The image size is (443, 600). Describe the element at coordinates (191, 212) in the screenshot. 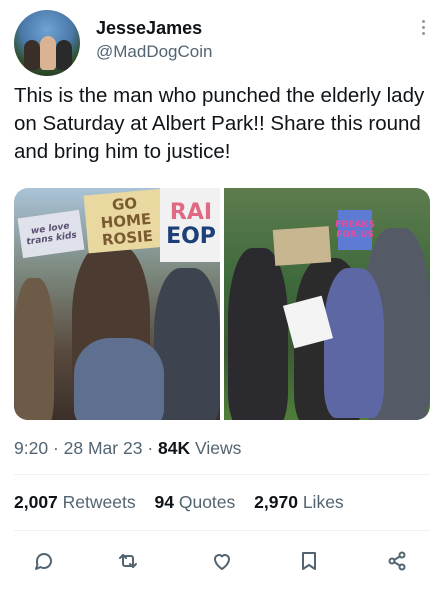

I see `sign-text: RAI` at that location.